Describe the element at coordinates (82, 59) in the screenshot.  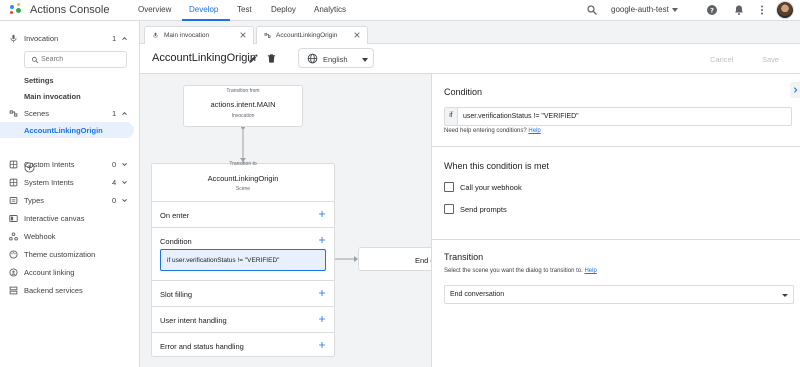
I see `search-input` at that location.